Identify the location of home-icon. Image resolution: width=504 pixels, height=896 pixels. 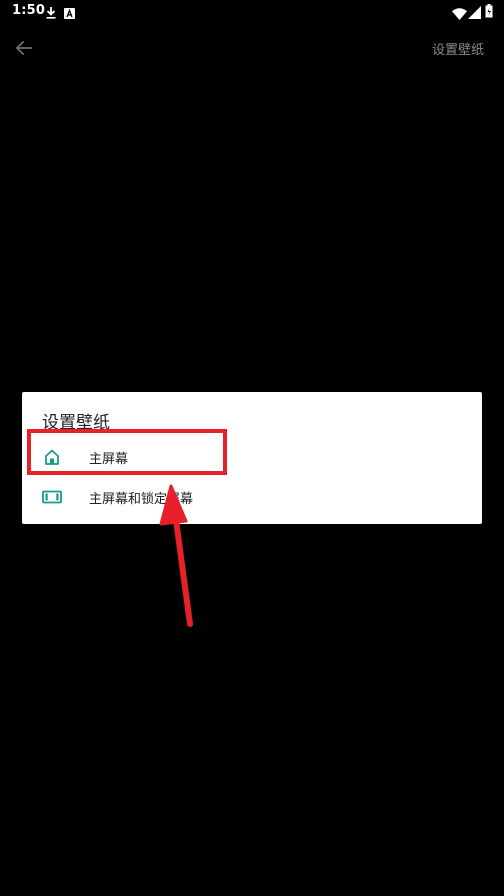
(52, 457).